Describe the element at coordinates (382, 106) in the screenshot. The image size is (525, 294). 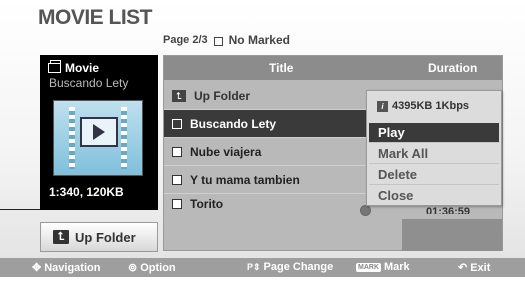
I see `info-icon: i` at that location.